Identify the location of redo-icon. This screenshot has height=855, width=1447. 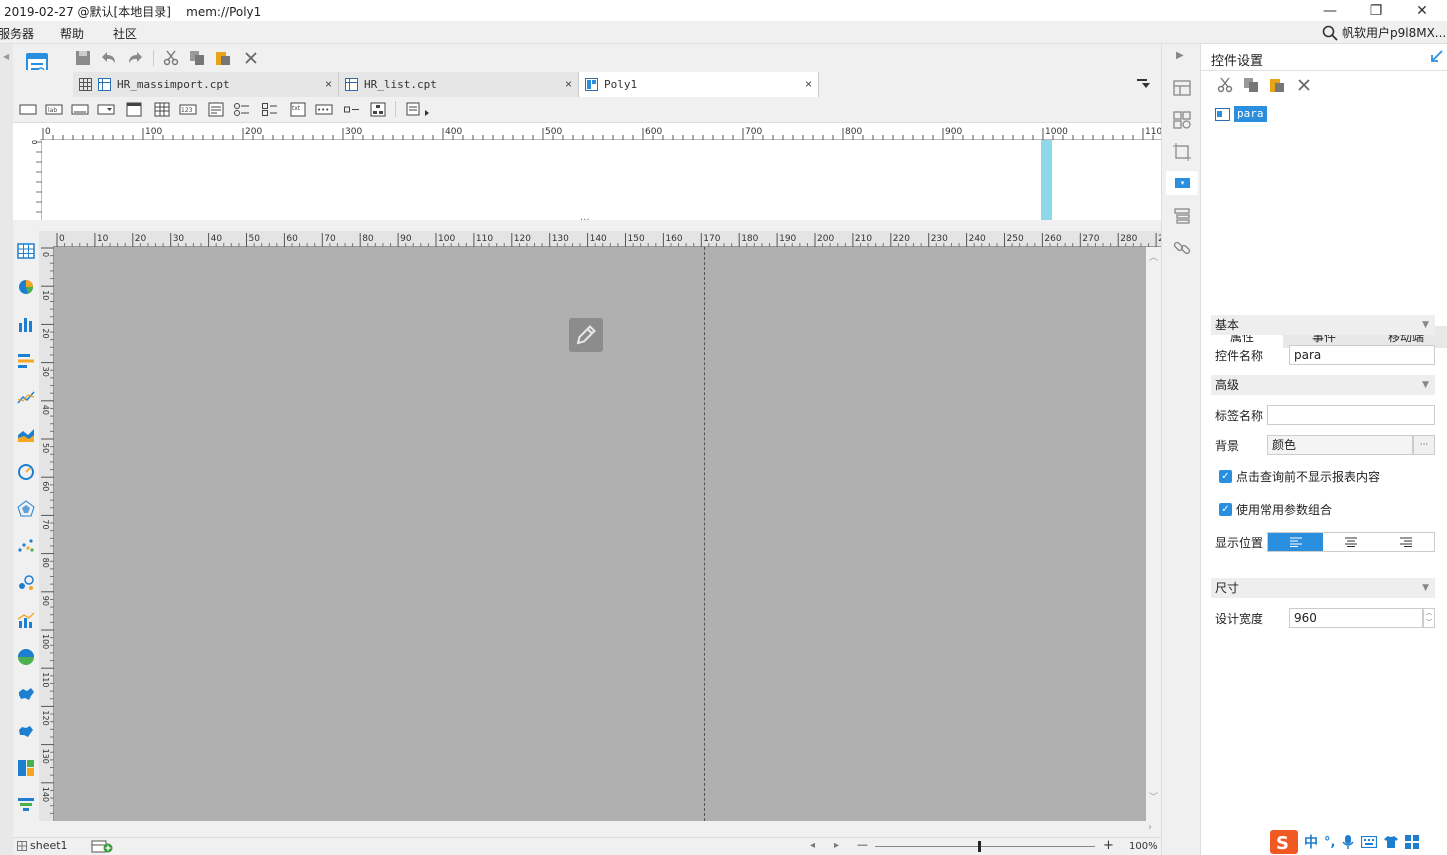
(135, 58).